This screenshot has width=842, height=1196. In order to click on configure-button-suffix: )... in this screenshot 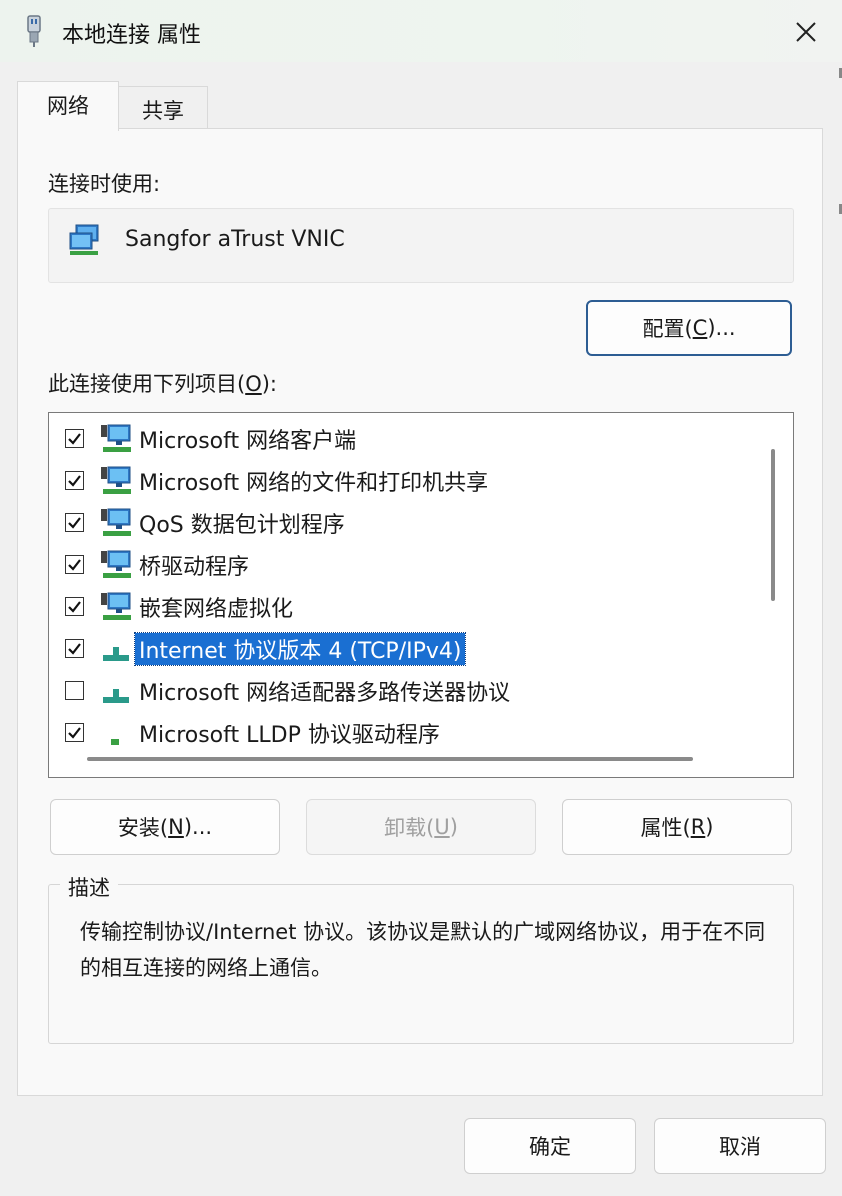, I will do `click(721, 328)`.